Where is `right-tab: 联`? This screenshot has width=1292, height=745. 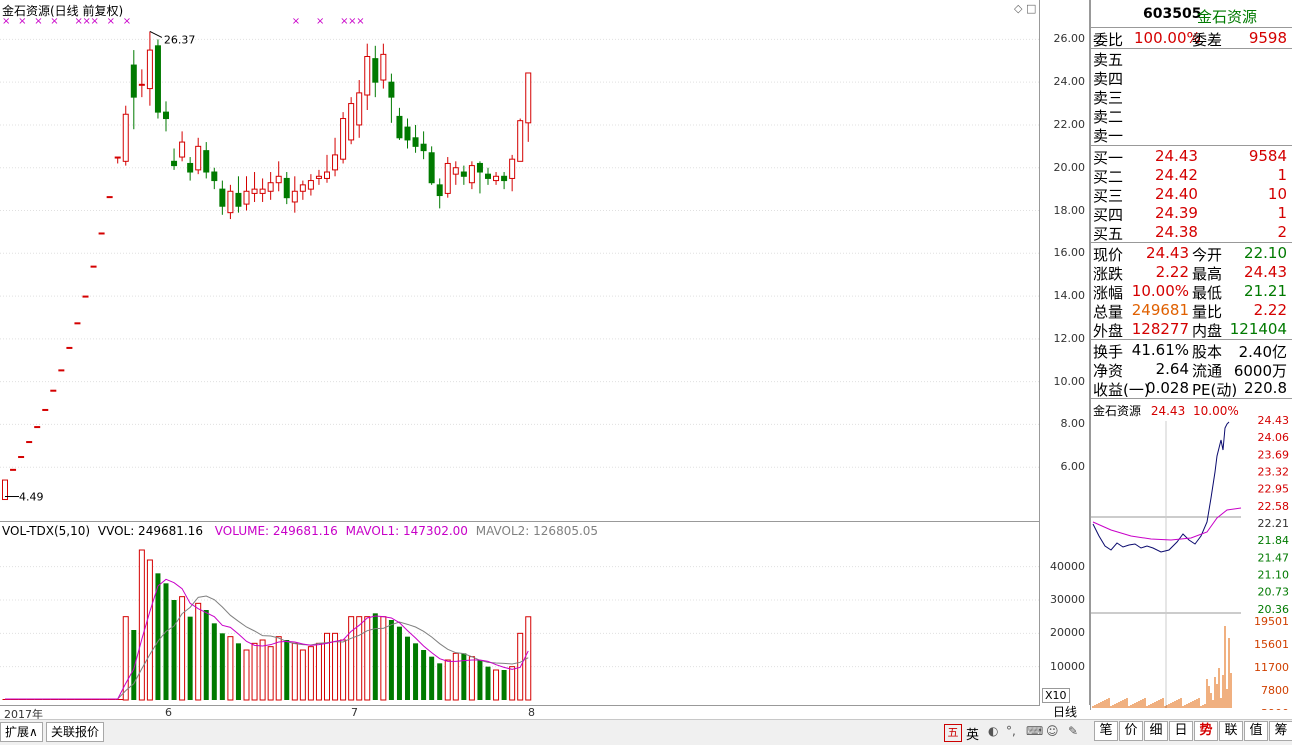
right-tab: 联 is located at coordinates (1231, 731).